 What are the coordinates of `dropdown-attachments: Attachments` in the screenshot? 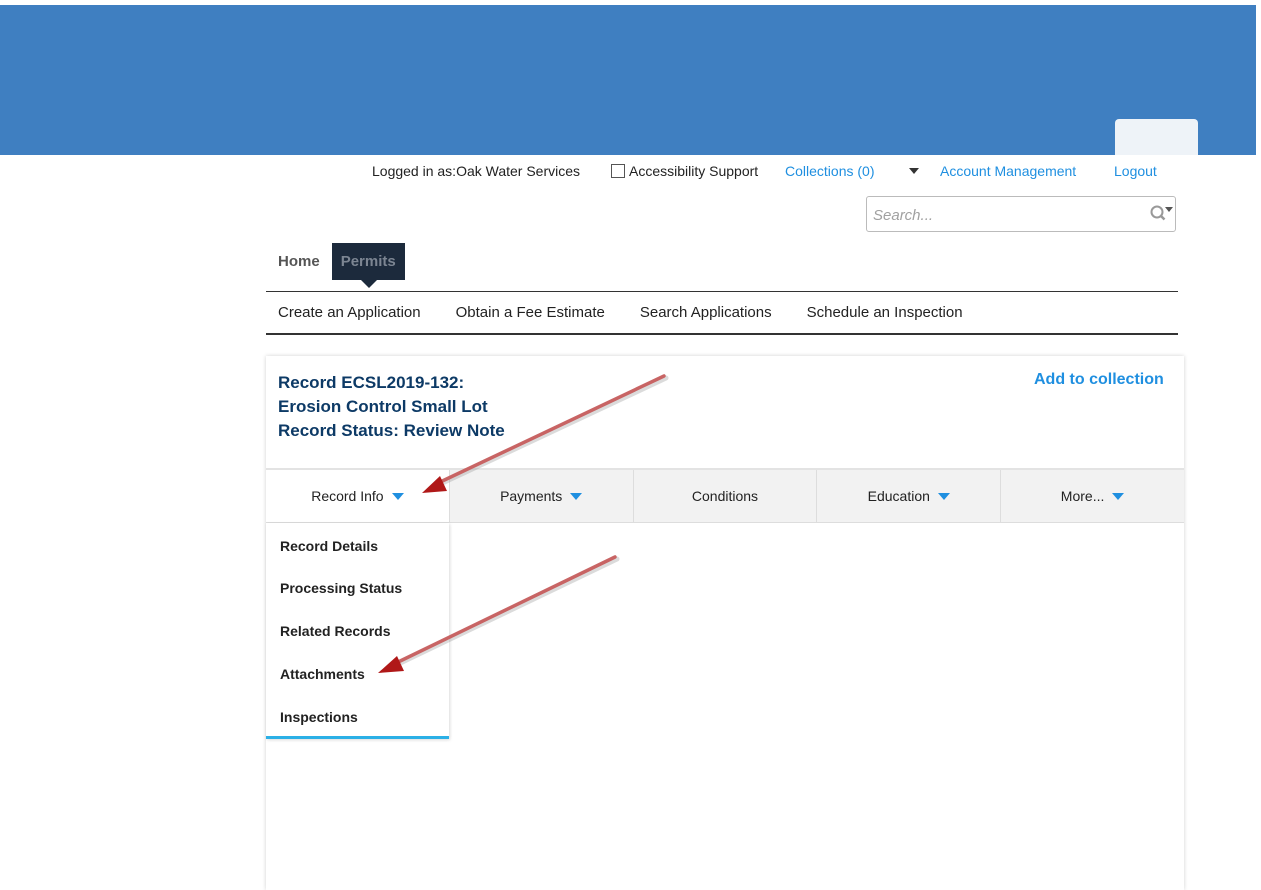 It's located at (322, 674).